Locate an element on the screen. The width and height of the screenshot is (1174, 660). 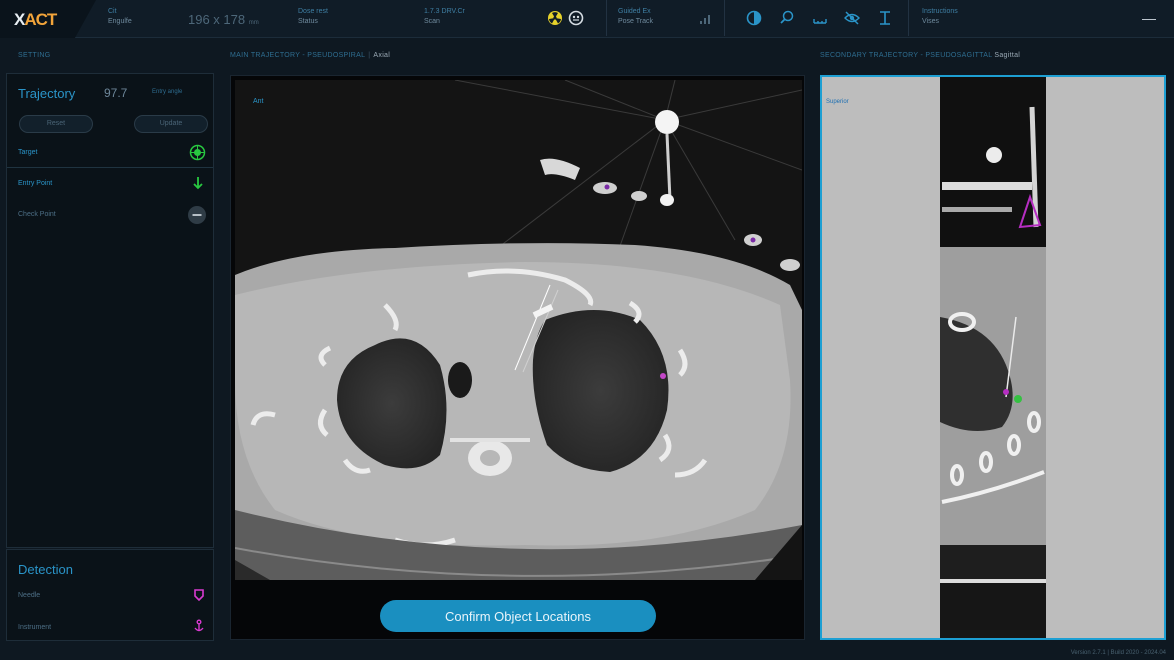
detection-panel: Detection Needle Instrument is located at coordinates (110, 595).